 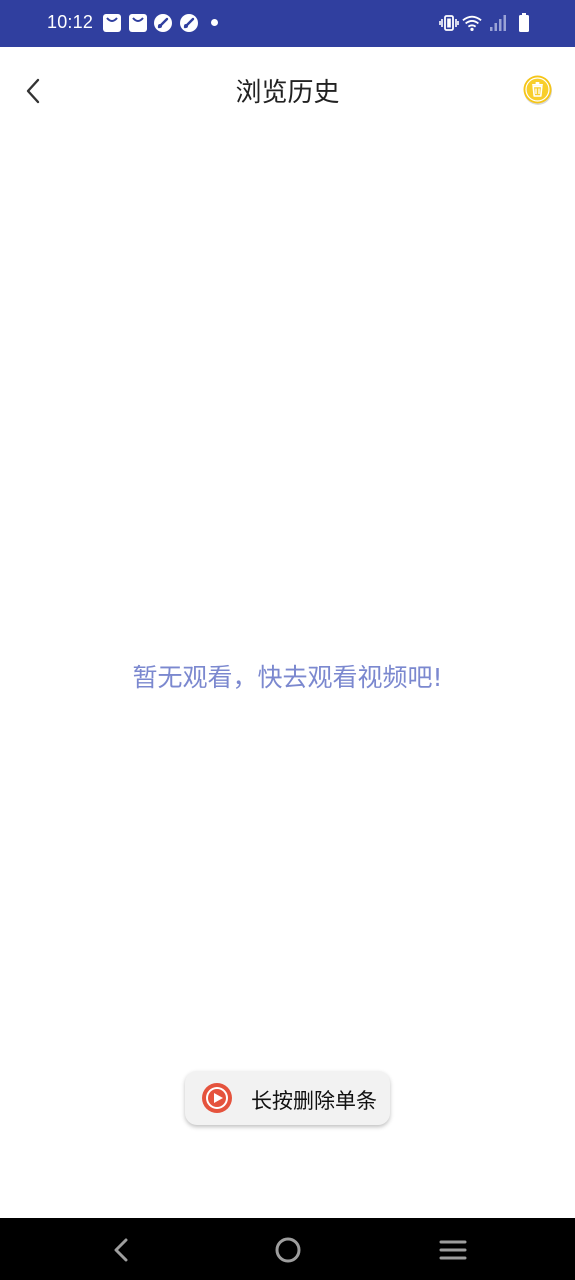 What do you see at coordinates (287, 23) in the screenshot?
I see `status-bar: 10:12` at bounding box center [287, 23].